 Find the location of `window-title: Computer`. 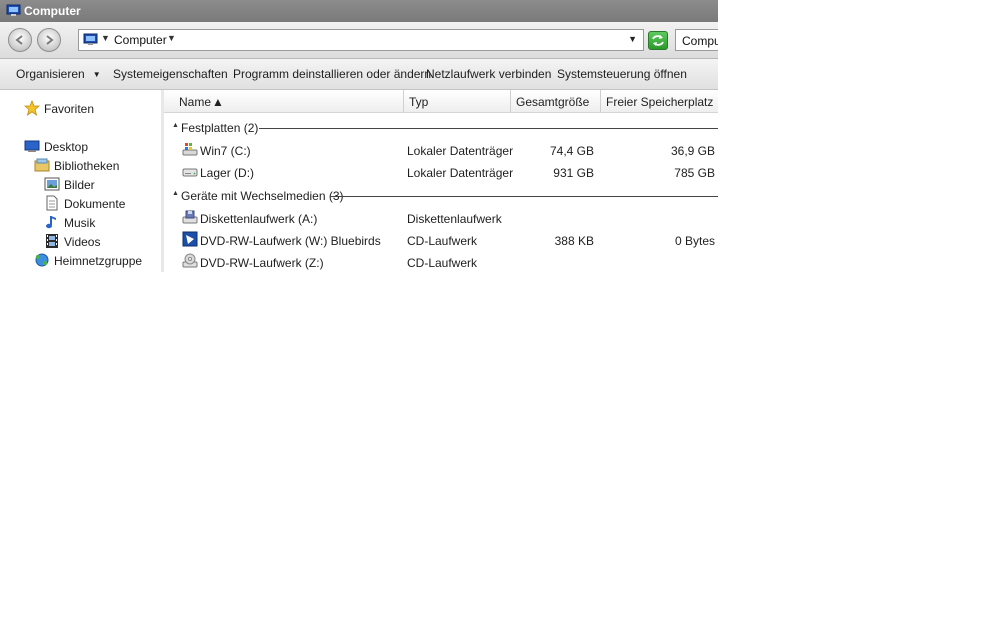

window-title: Computer is located at coordinates (52, 11).